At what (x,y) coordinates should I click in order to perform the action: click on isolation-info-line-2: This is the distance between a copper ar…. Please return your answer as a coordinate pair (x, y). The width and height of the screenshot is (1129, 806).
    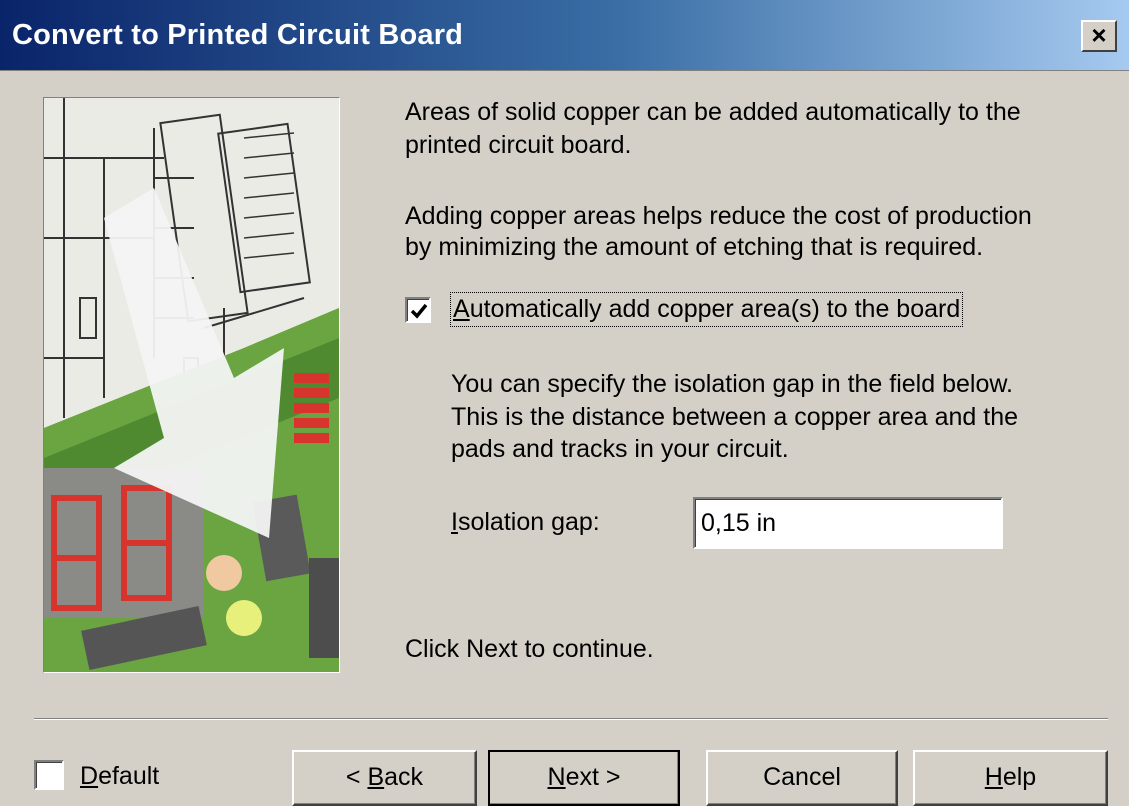
    Looking at the image, I should click on (735, 417).